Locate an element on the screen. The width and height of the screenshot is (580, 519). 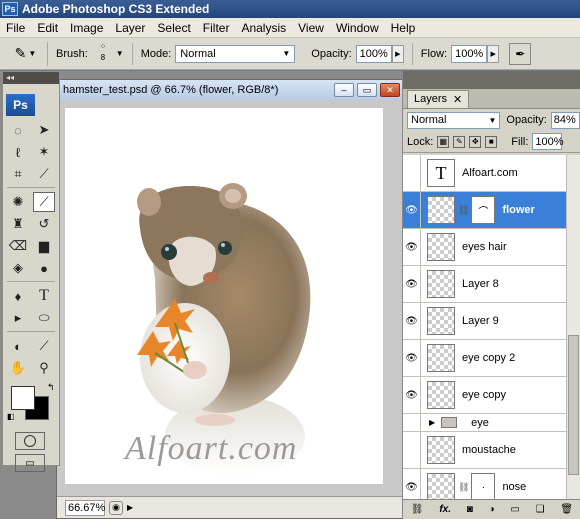
layer-row: 👁 ⛓ ⌒ flower is located at coordinates (491, 210).